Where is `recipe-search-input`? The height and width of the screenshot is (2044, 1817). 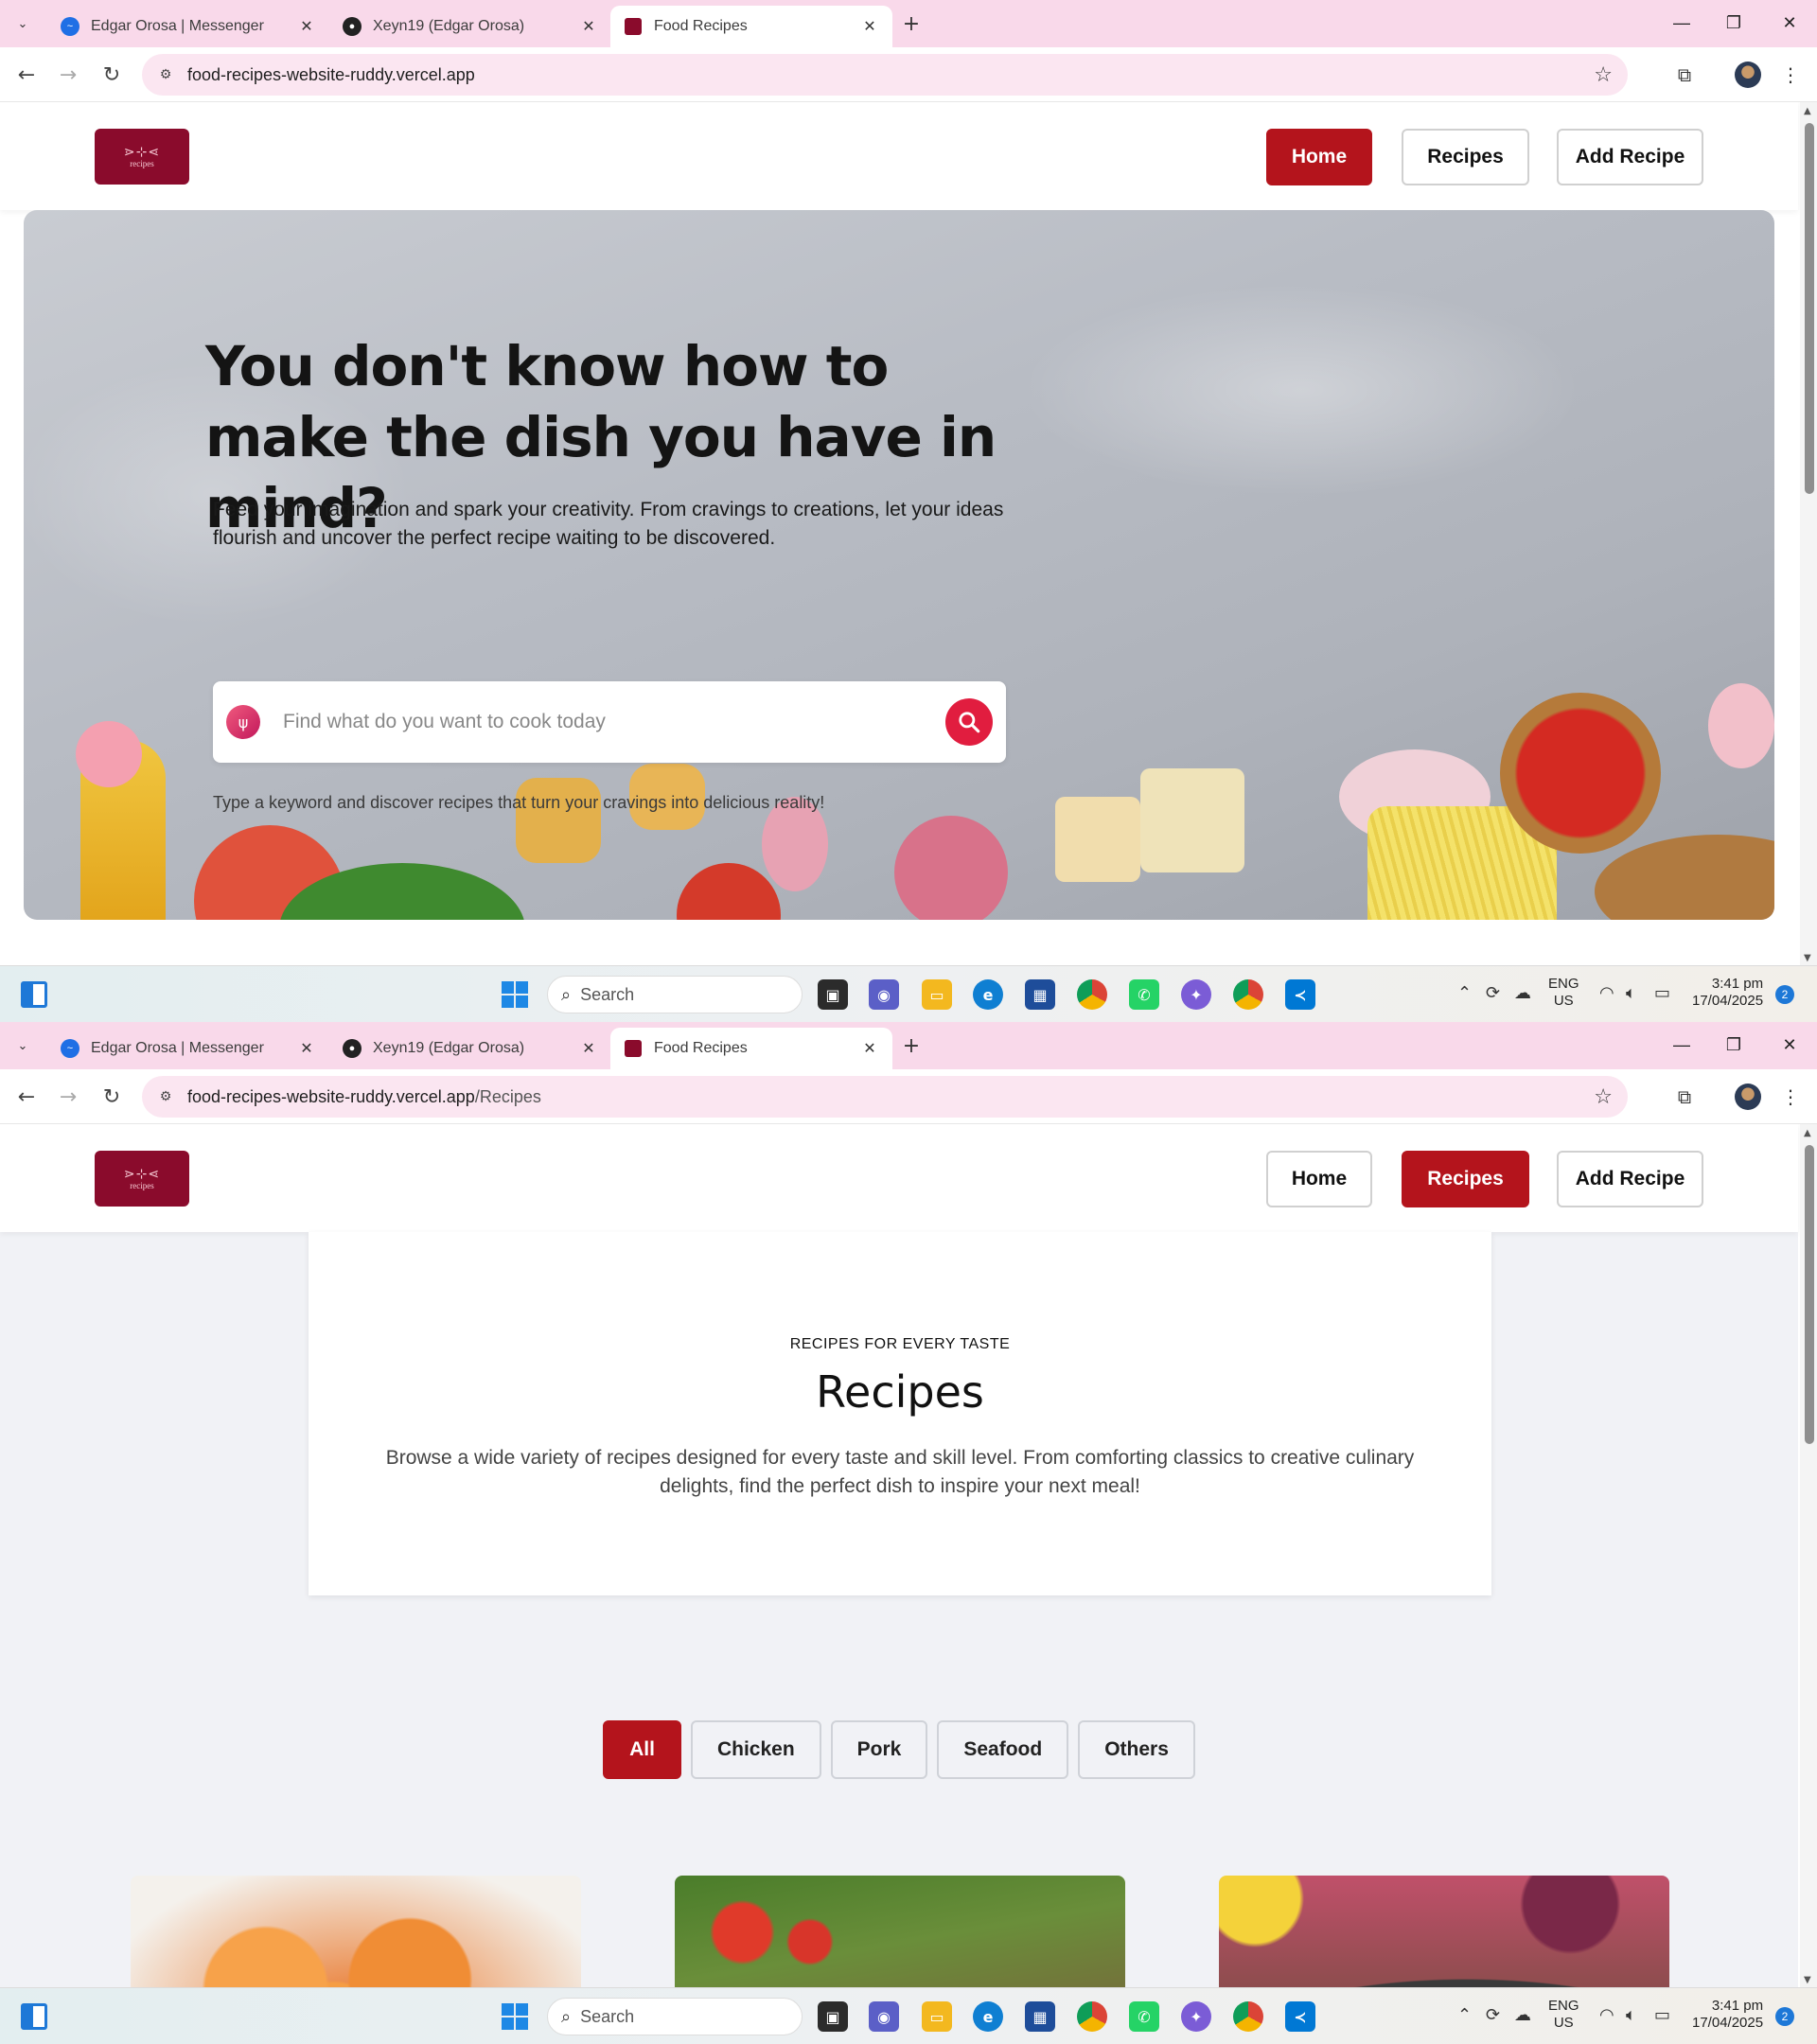
recipe-search-input is located at coordinates (614, 722).